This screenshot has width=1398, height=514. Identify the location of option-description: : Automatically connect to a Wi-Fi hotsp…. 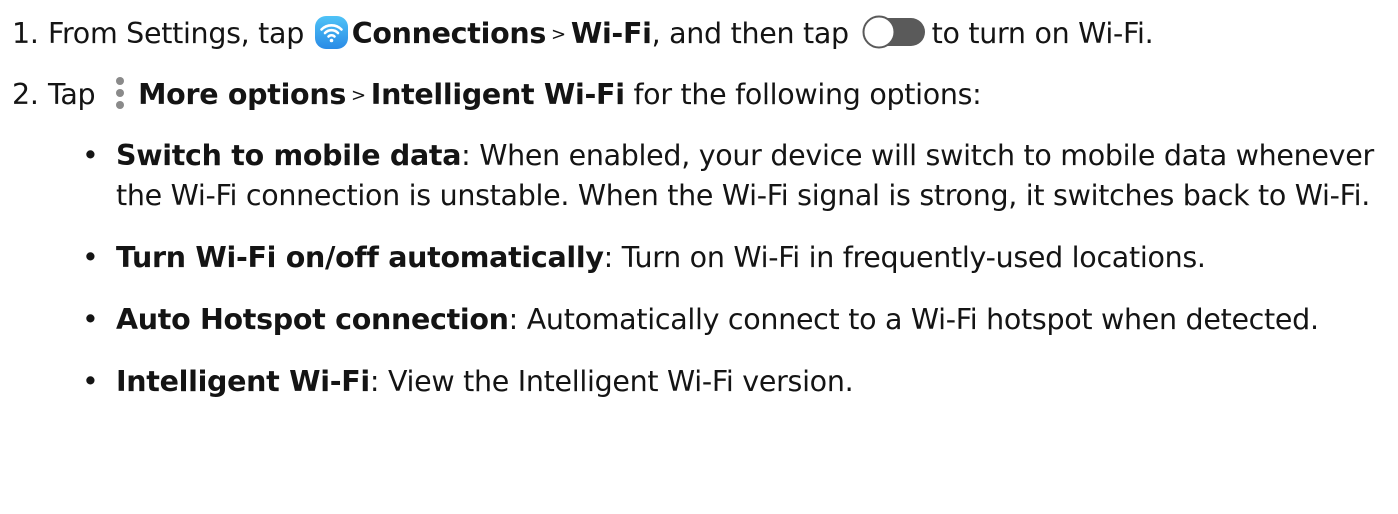
(913, 319).